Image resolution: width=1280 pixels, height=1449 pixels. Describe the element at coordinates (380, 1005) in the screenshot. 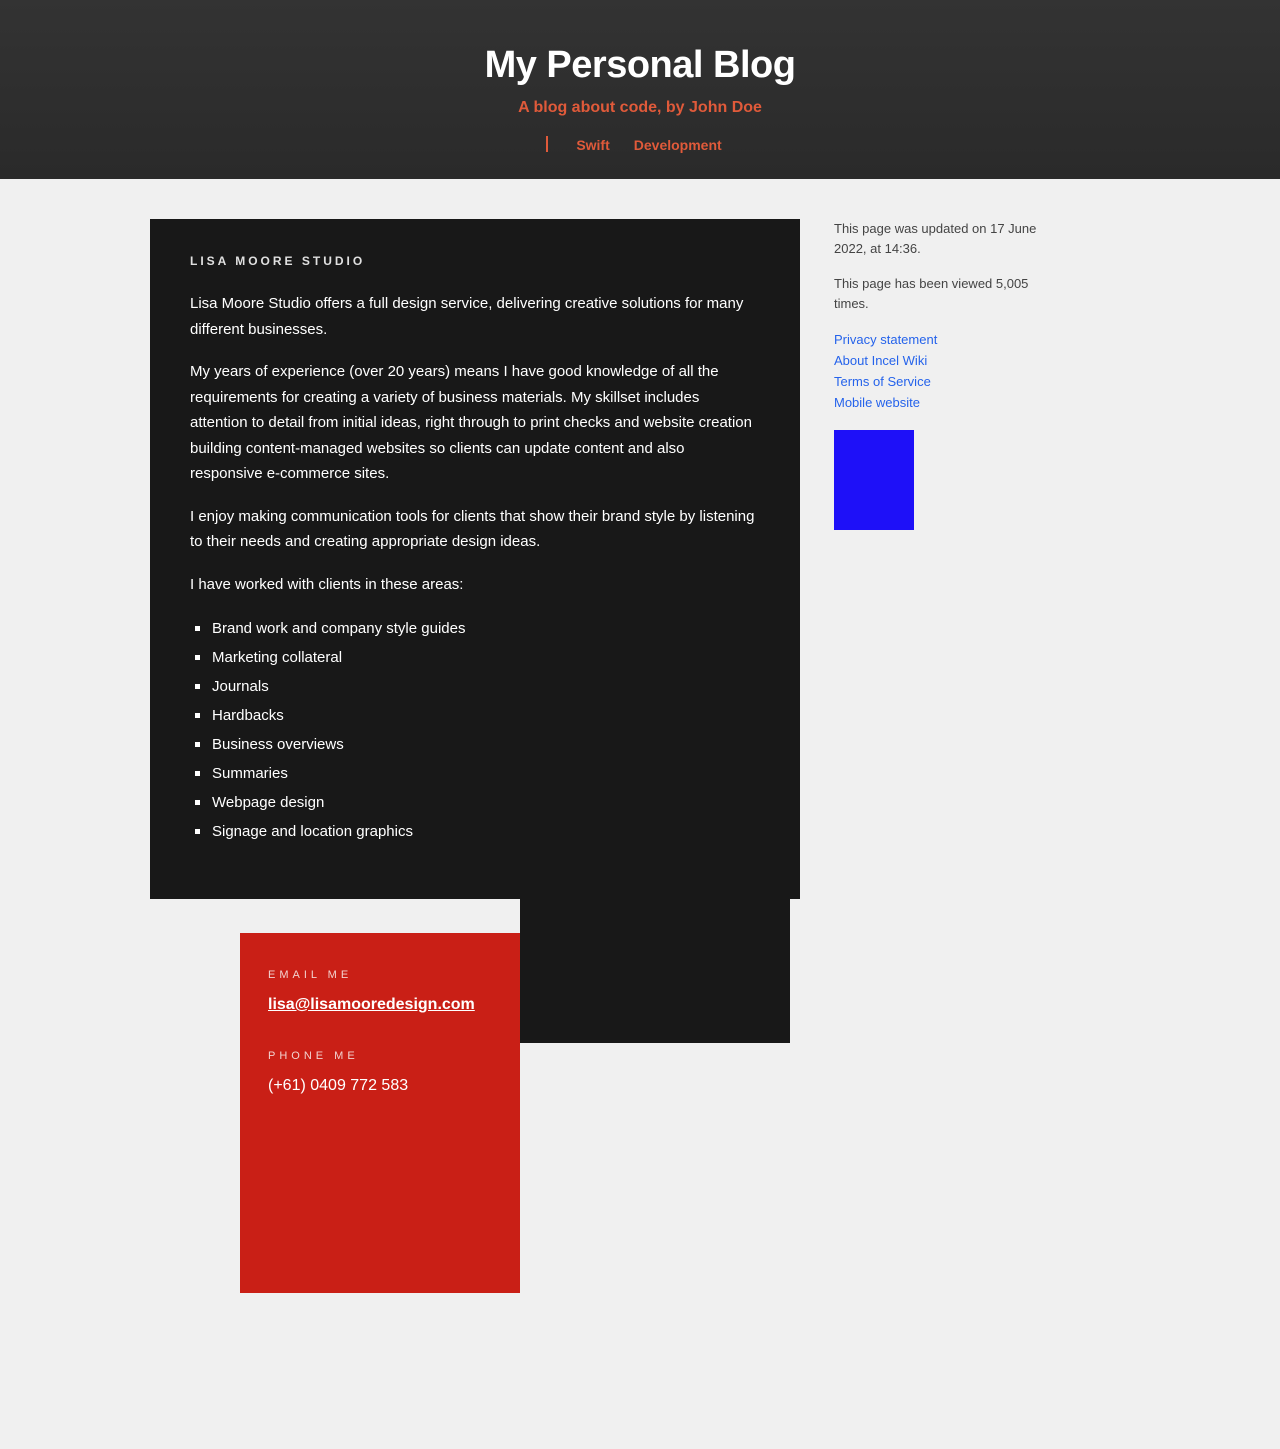

I see `email-link: lisa@lisamooredesign.com` at that location.